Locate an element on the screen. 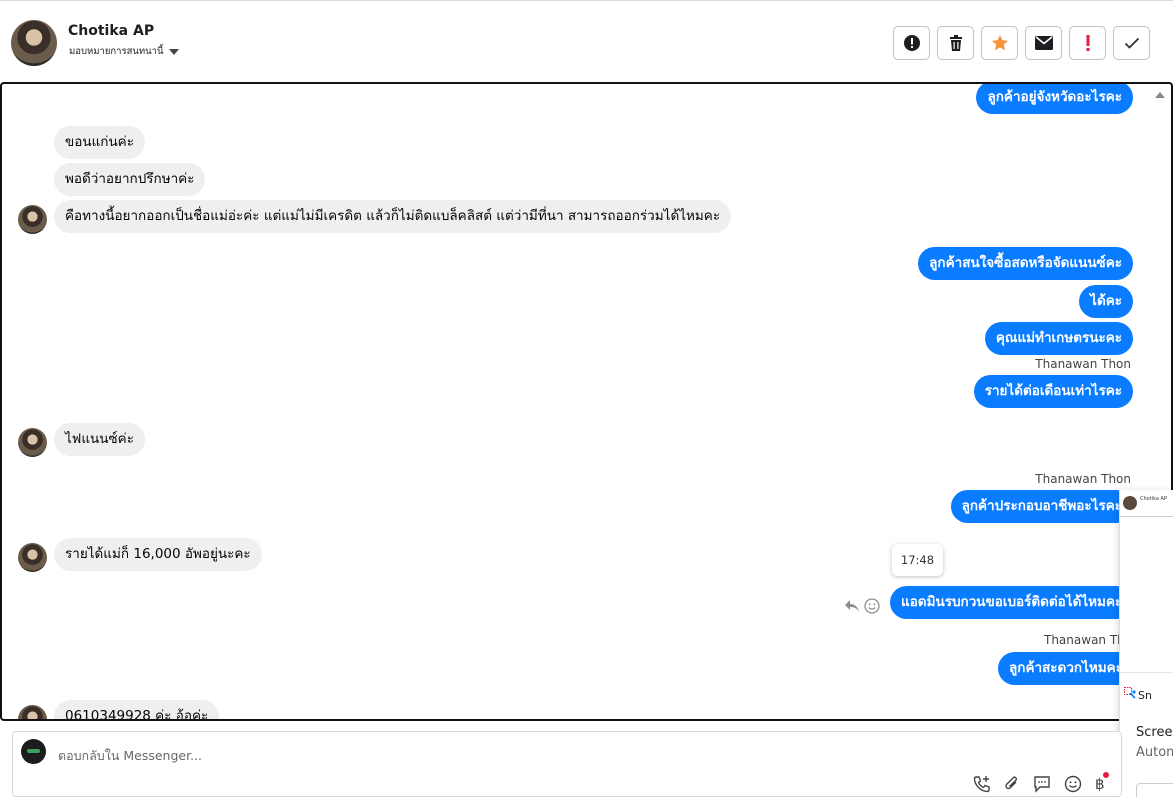 The height and width of the screenshot is (797, 1173). message-incoming: ไฟแนนซ์ค่ะ is located at coordinates (99, 439).